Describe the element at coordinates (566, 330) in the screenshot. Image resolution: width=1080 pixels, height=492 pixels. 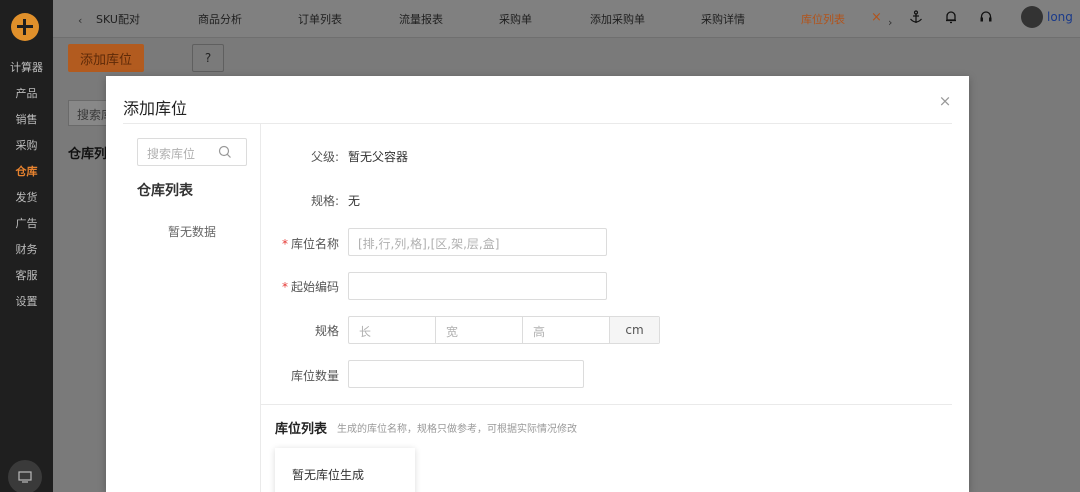
I see `height-input: 高` at that location.